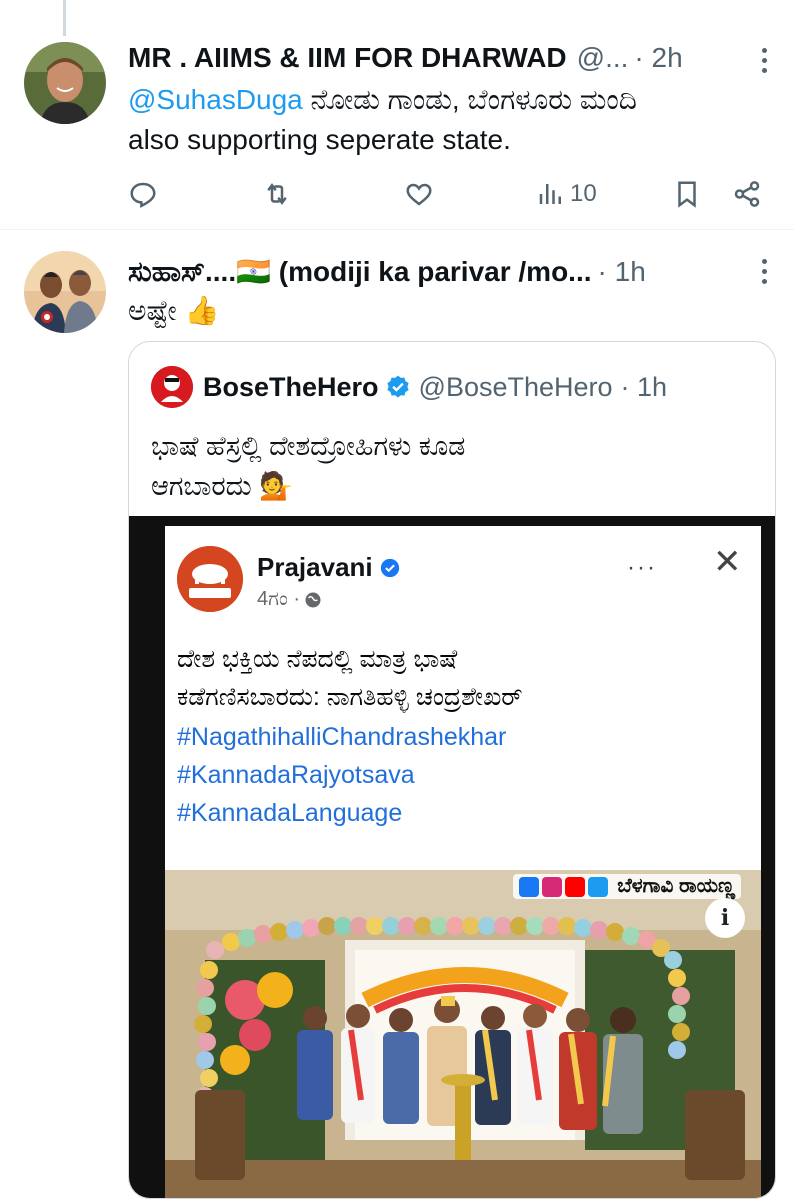 Image resolution: width=794 pixels, height=1200 pixels. Describe the element at coordinates (315, 567) in the screenshot. I see `facebook-page-name-text: Prajavani` at that location.